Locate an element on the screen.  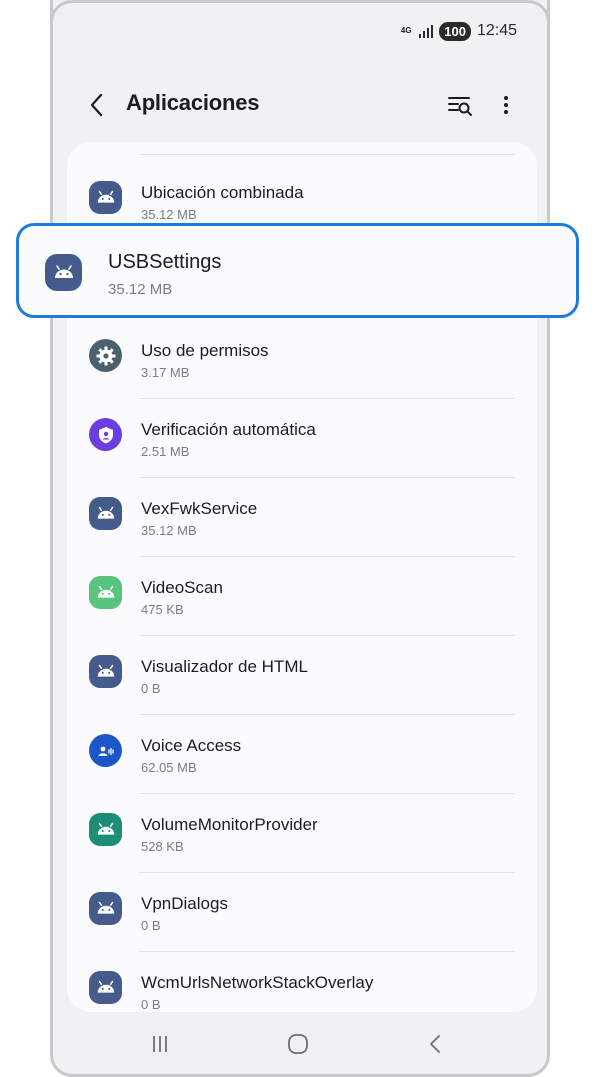
app-name: Verificación automática is located at coordinates (228, 429).